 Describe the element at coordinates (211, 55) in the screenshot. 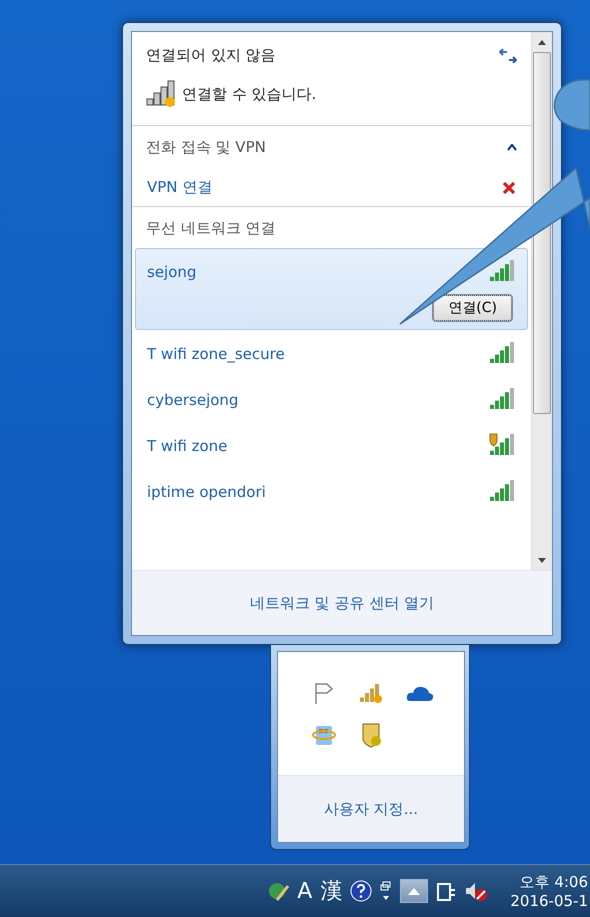

I see `connection-status-title: 연결되어 있지 않음` at that location.